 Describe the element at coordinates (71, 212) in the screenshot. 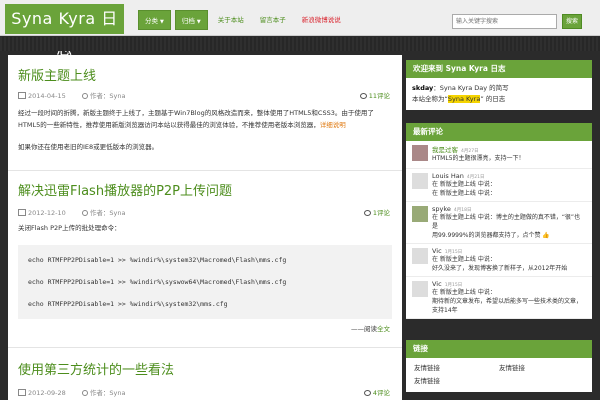

I see `post-meta: 2012-12-10 作者：Syna` at that location.